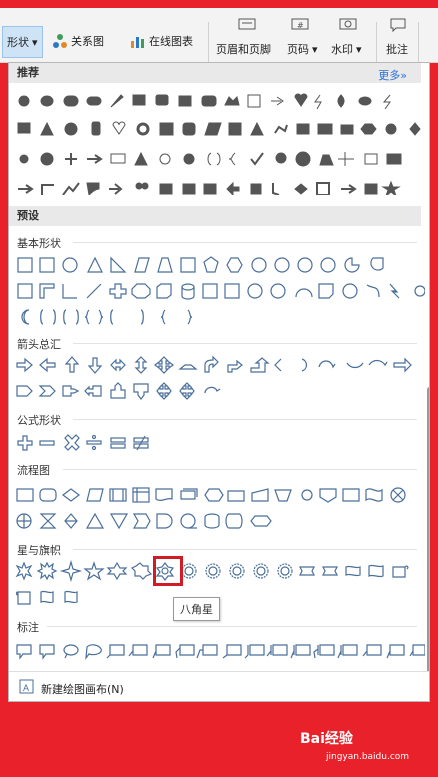 The image size is (438, 777). Describe the element at coordinates (28, 215) in the screenshot. I see `preset-title: 预设` at that location.